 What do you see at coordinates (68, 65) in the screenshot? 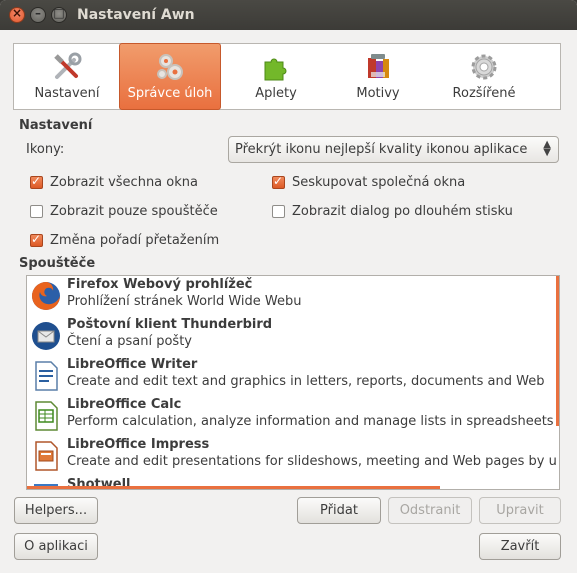
I see `tools-icon` at bounding box center [68, 65].